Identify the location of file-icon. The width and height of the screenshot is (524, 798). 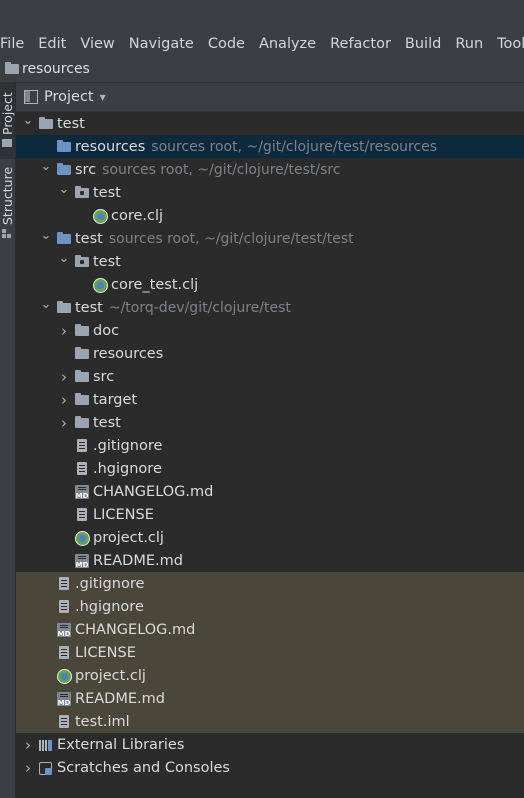
(82, 515).